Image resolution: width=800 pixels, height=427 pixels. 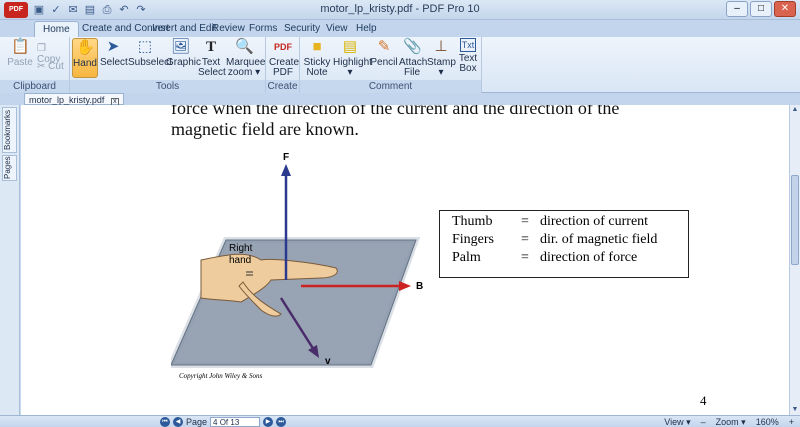 What do you see at coordinates (20, 58) in the screenshot?
I see `paste-button: 📋 Paste` at bounding box center [20, 58].